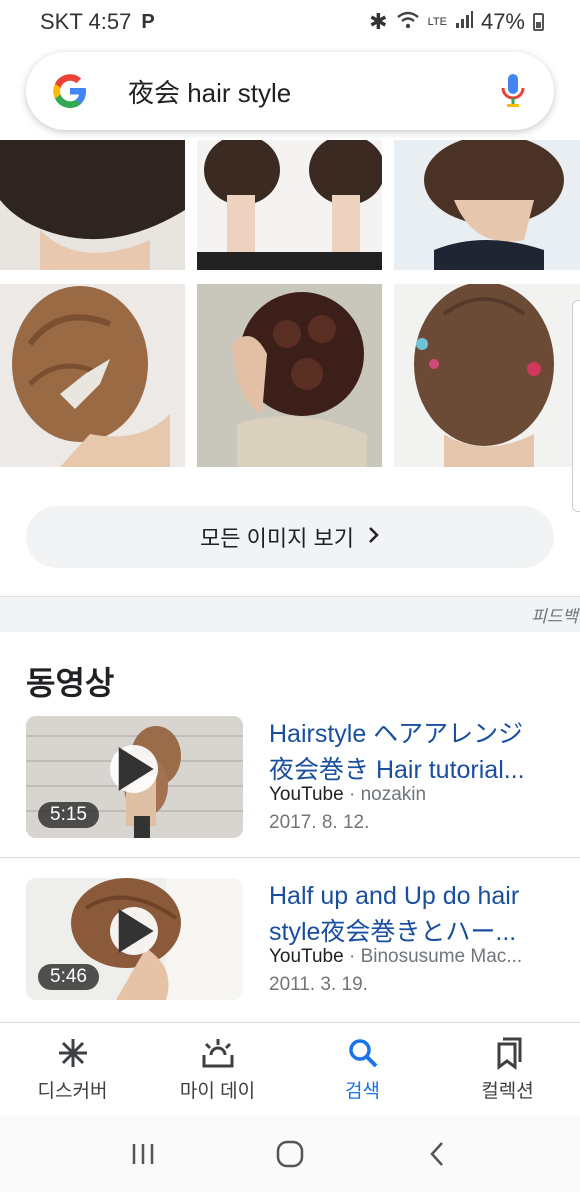 The image size is (580, 1192). What do you see at coordinates (513, 91) in the screenshot?
I see `mic-icon` at bounding box center [513, 91].